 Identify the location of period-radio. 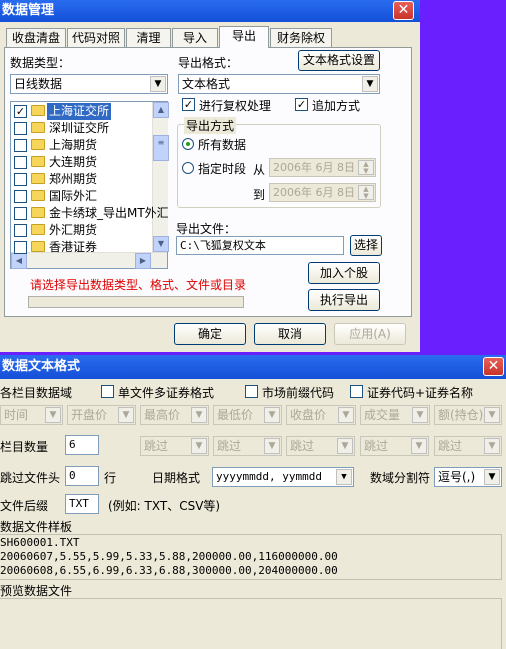
(188, 168).